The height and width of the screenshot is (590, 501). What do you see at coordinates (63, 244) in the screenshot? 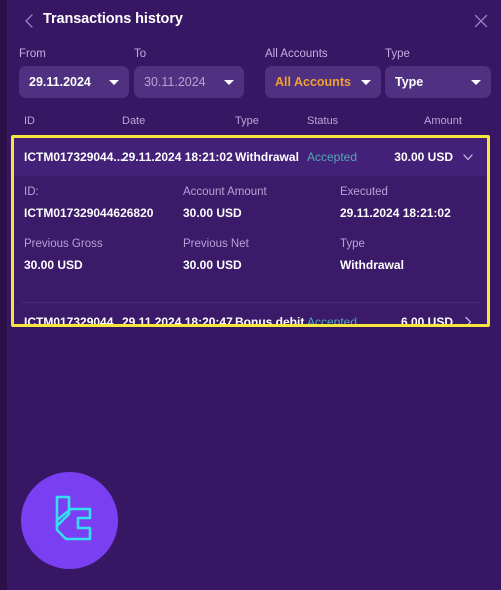
I see `detail-previous-gross-label: Previous Gross` at bounding box center [63, 244].